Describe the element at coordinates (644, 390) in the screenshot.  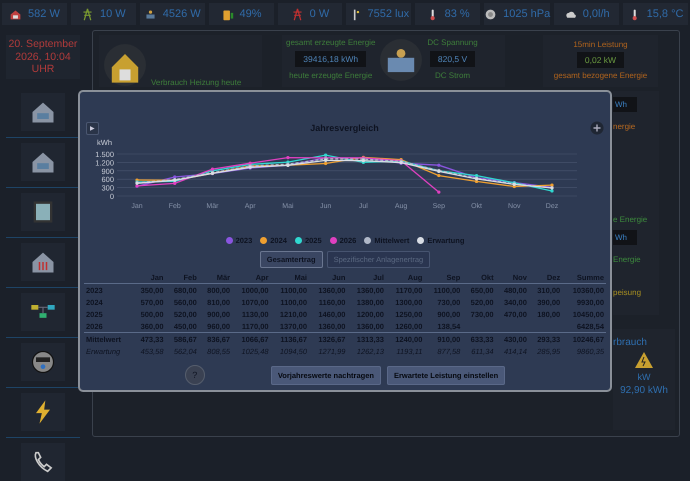
I see `consumption-value: 92,90 kWh` at that location.